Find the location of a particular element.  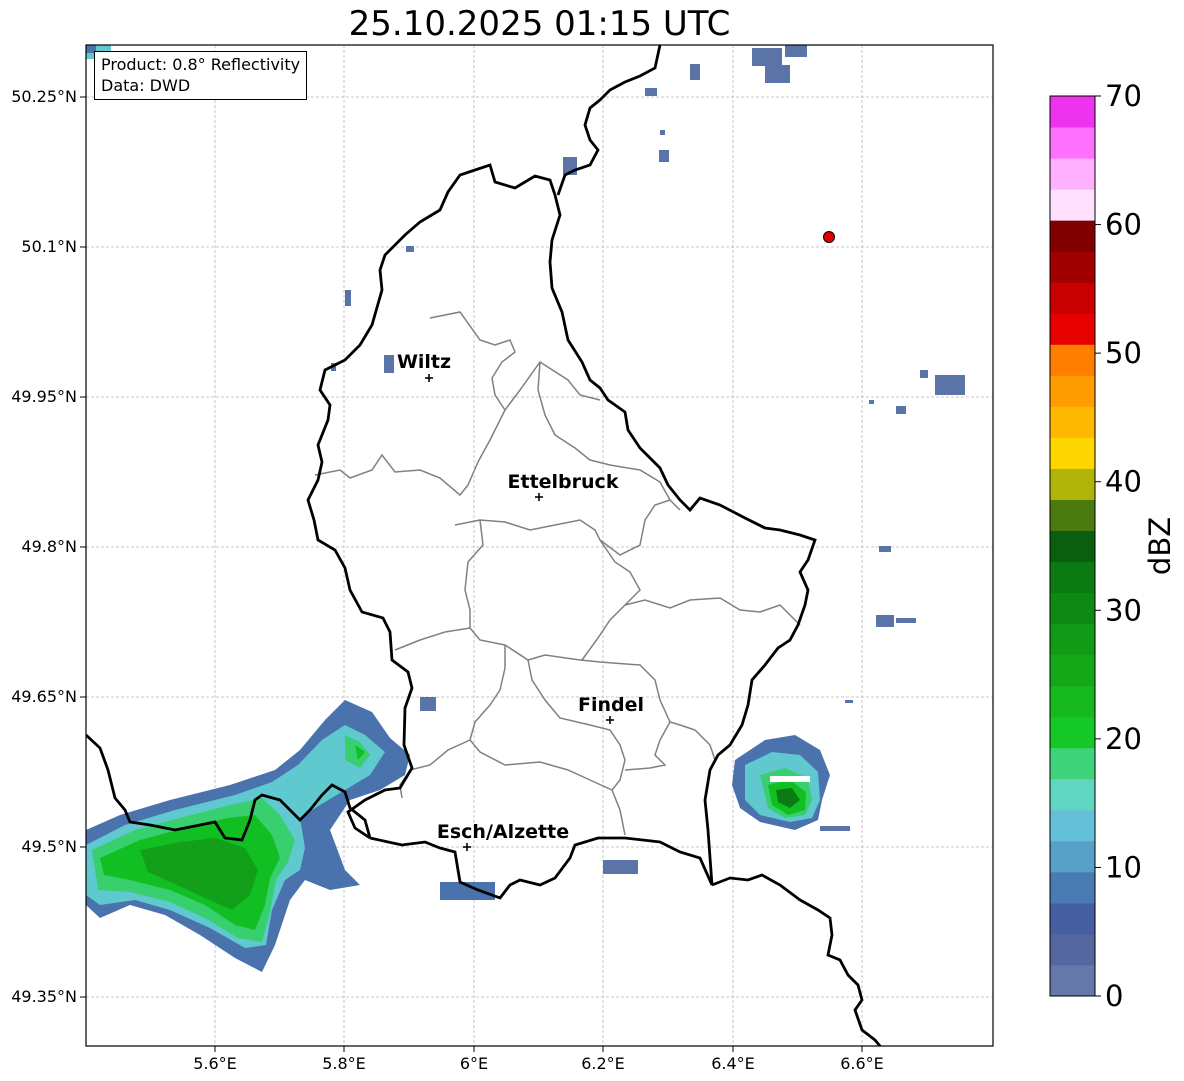

lon-tick-label: 6.2°E is located at coordinates (603, 1063).